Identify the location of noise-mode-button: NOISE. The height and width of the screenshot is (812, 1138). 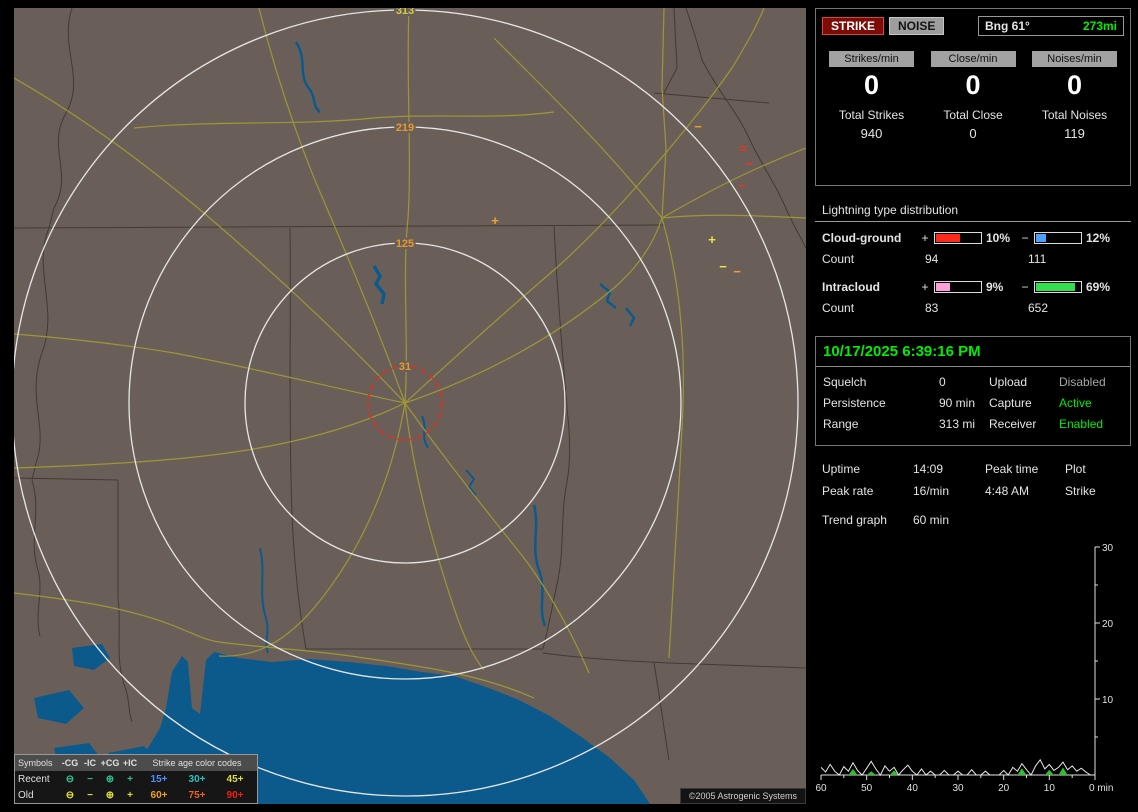
(917, 26).